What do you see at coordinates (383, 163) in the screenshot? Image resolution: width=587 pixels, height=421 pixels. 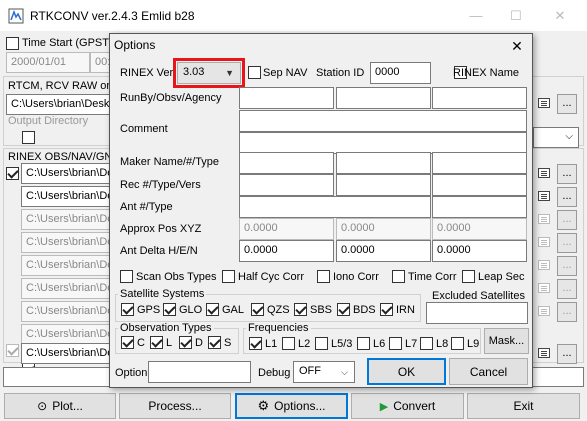 I see `maker-number-field` at bounding box center [383, 163].